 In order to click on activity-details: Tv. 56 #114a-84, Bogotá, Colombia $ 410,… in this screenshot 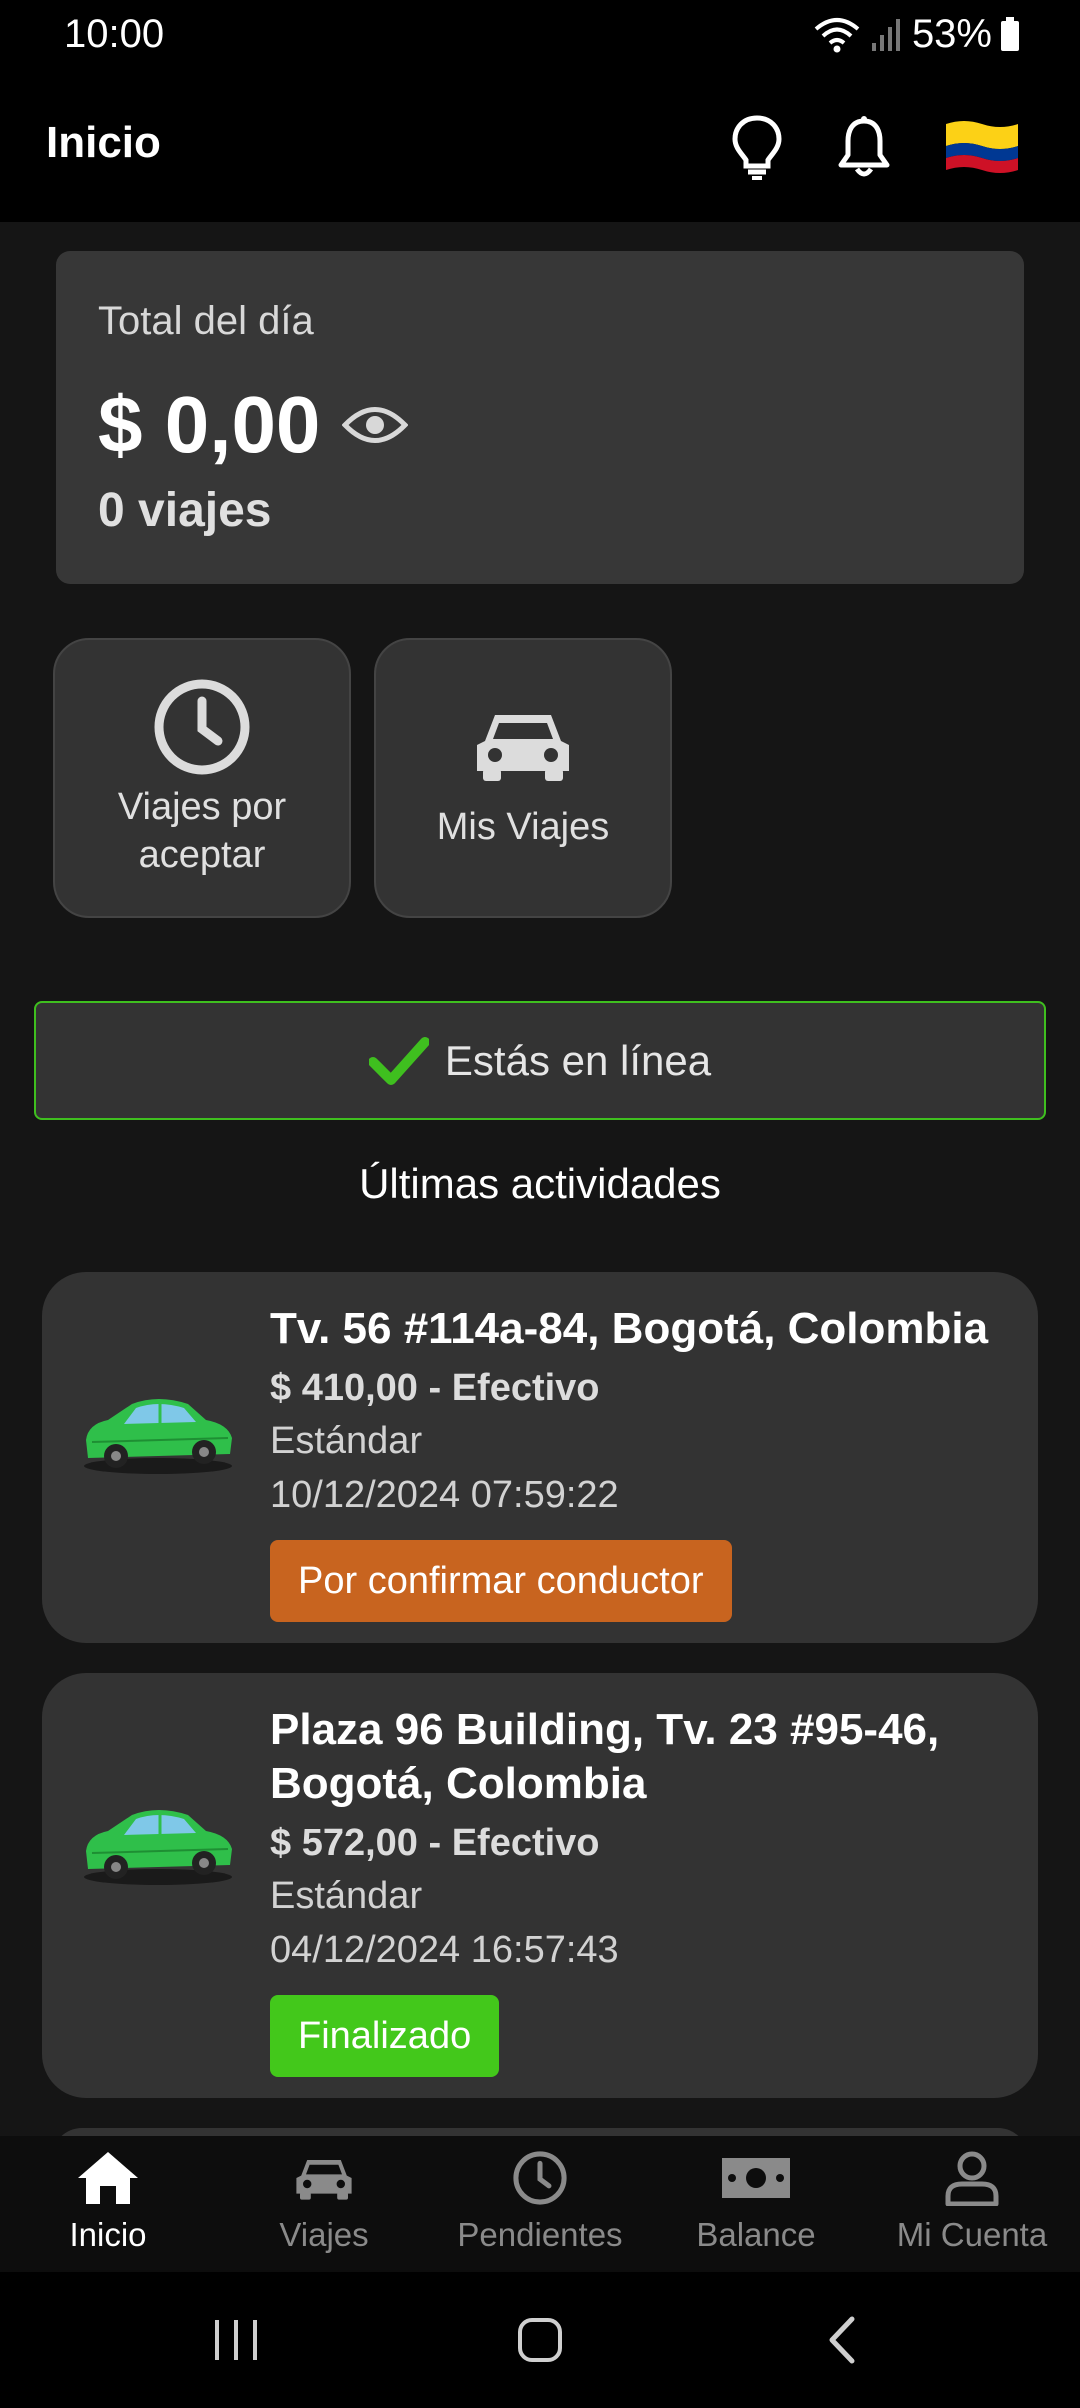, I will do `click(640, 1462)`.